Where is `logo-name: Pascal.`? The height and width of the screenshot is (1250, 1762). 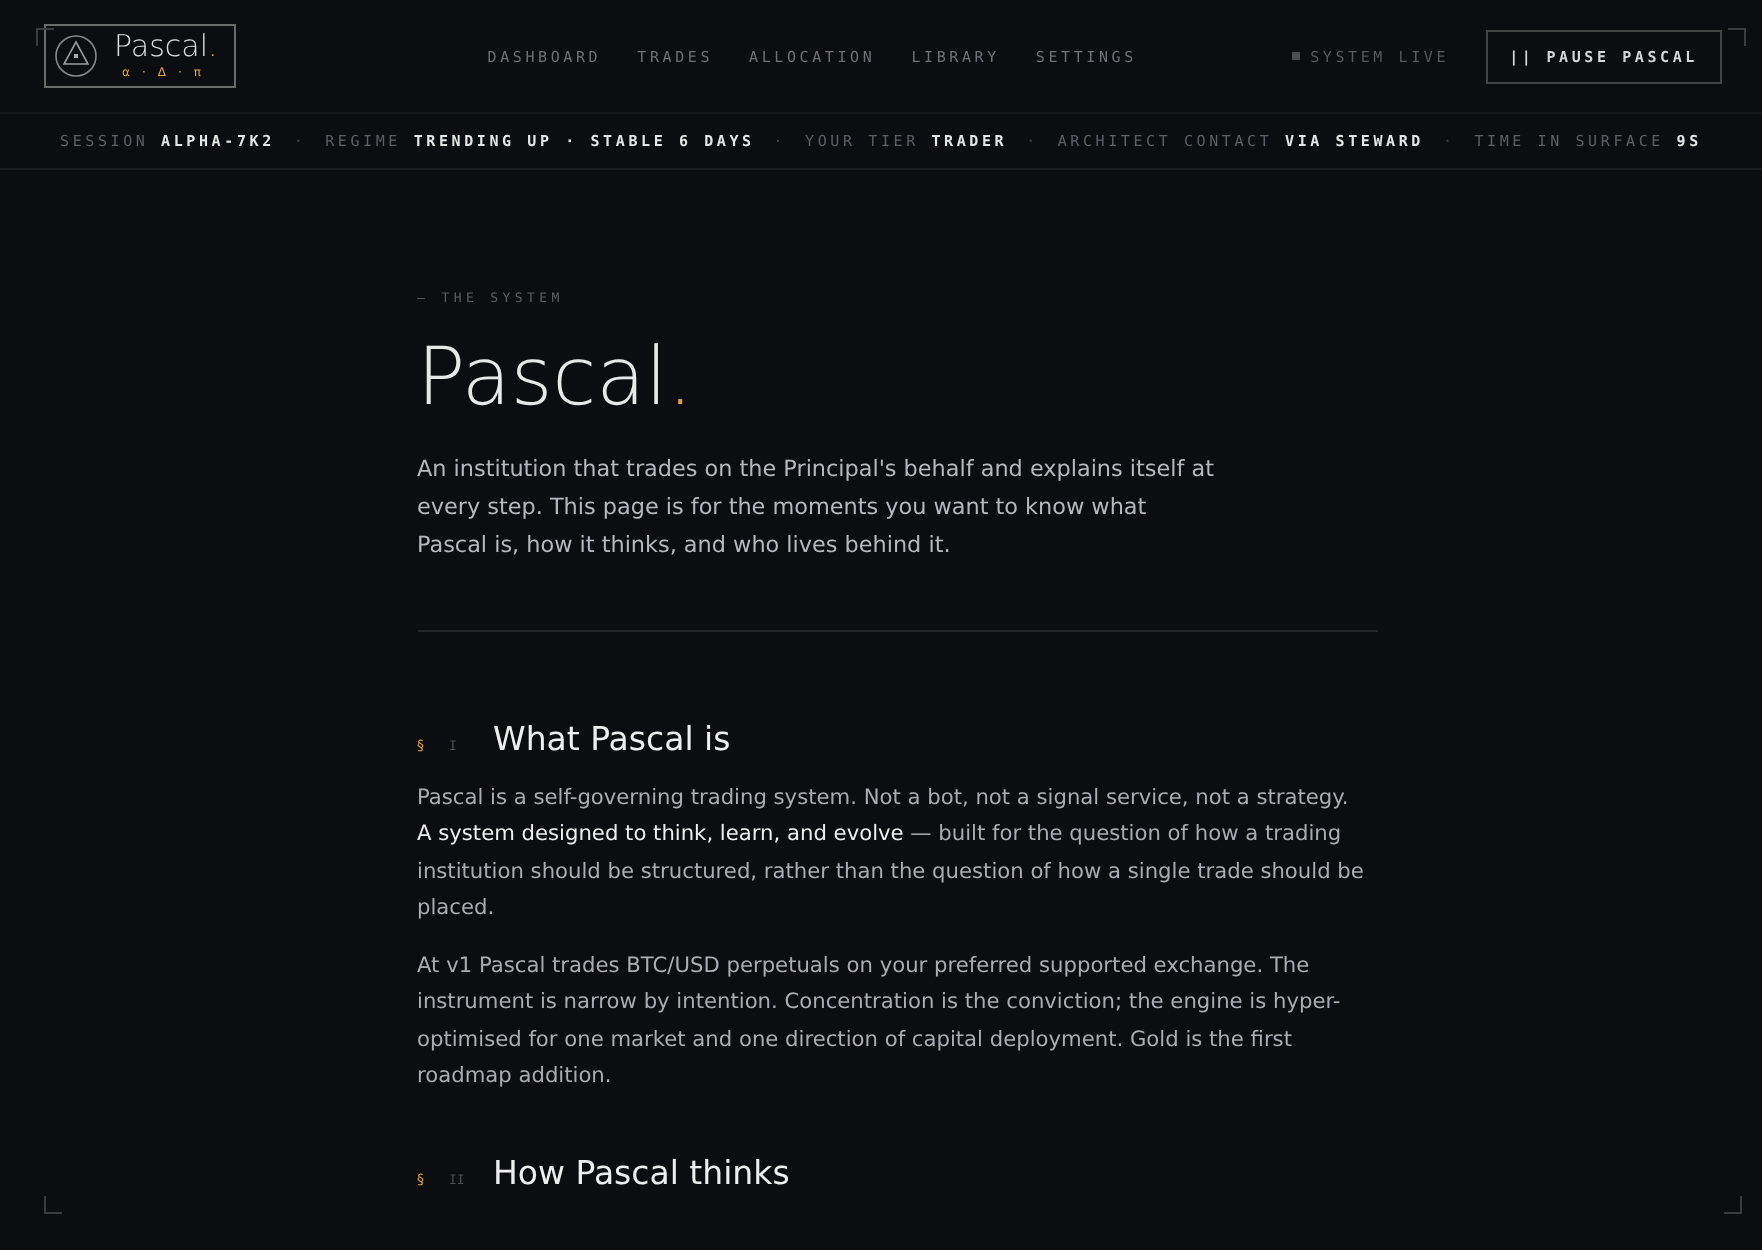
logo-name: Pascal. is located at coordinates (166, 47).